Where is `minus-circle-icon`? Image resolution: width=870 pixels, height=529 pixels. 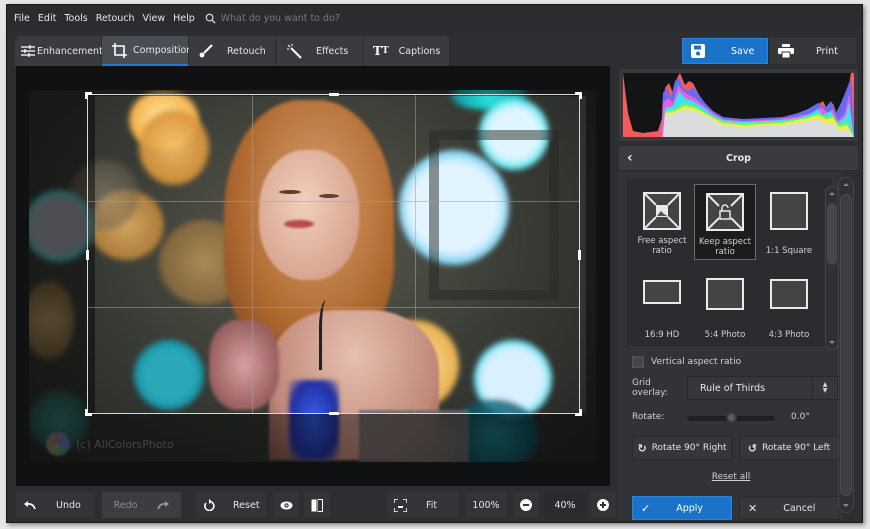
minus-circle-icon is located at coordinates (526, 505).